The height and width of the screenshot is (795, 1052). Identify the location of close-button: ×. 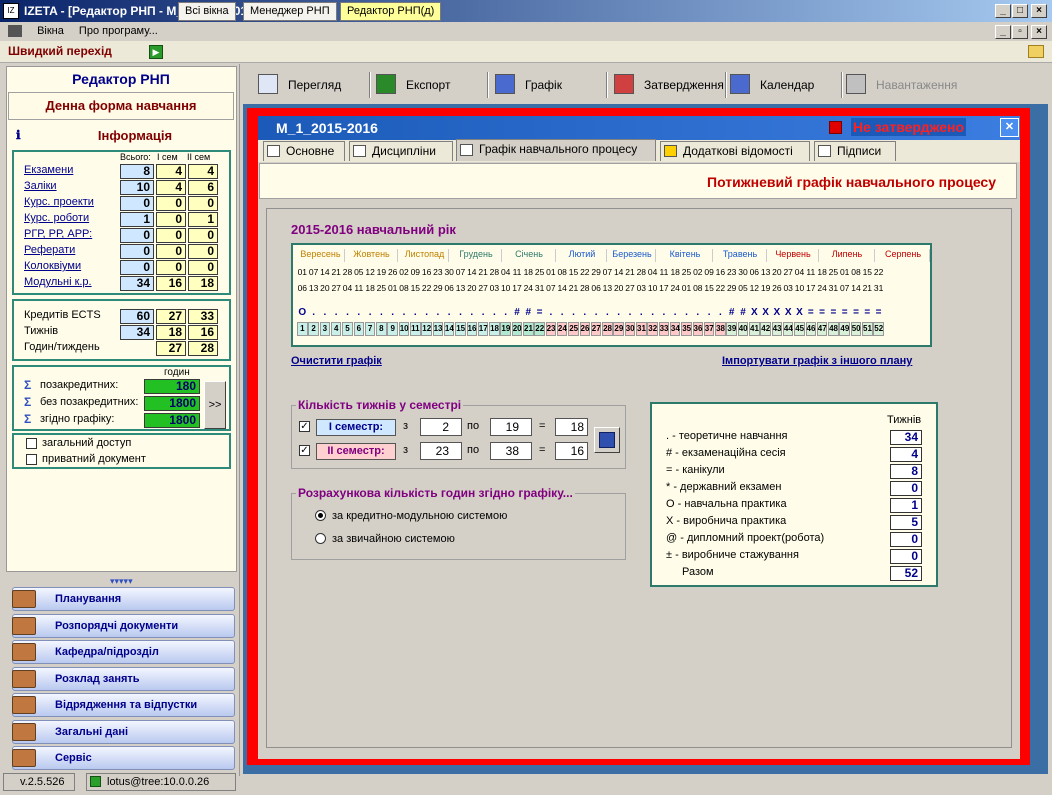
(1039, 11).